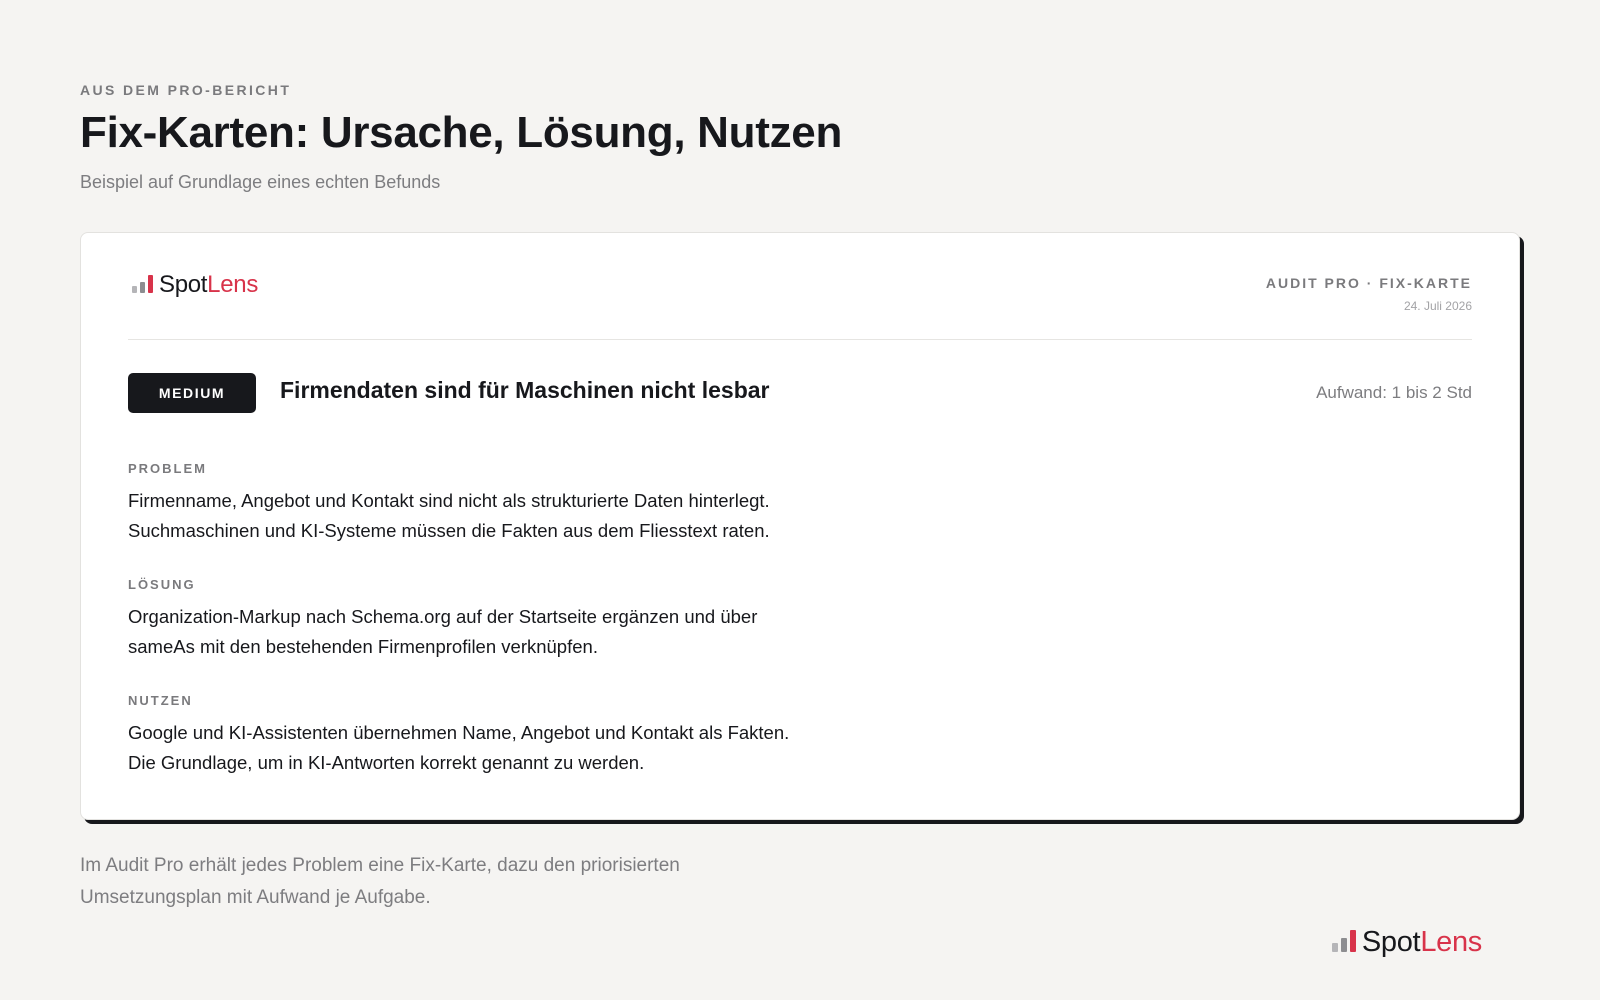  I want to click on section-label-problem: PROBLEM, so click(167, 468).